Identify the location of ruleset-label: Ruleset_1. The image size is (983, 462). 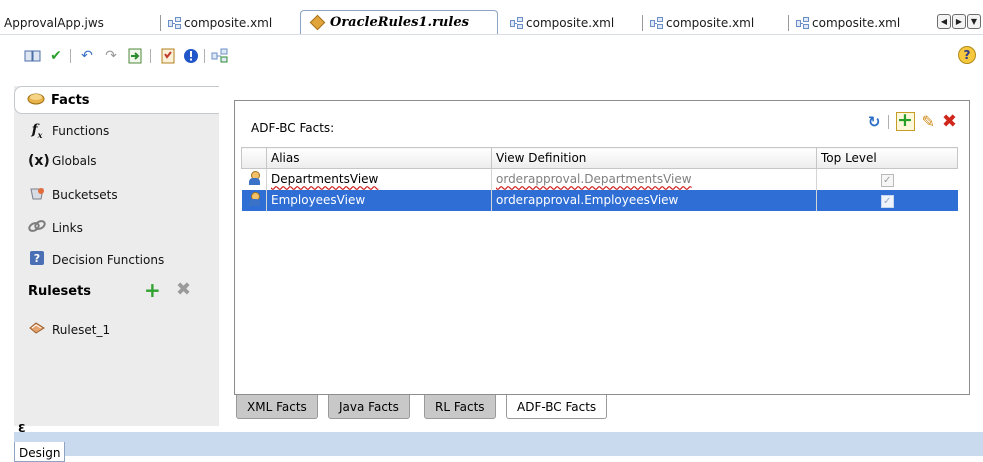
(81, 330).